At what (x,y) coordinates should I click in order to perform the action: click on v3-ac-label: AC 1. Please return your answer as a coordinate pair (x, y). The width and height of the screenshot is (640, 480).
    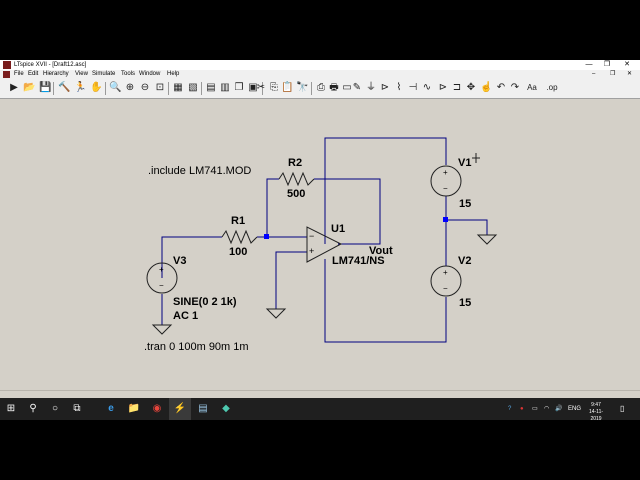
    Looking at the image, I should click on (185, 316).